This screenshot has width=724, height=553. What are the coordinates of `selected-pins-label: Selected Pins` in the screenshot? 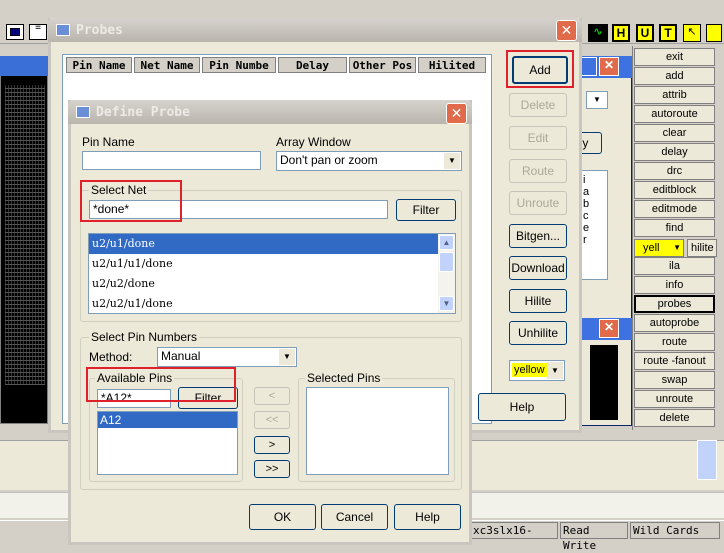 It's located at (344, 378).